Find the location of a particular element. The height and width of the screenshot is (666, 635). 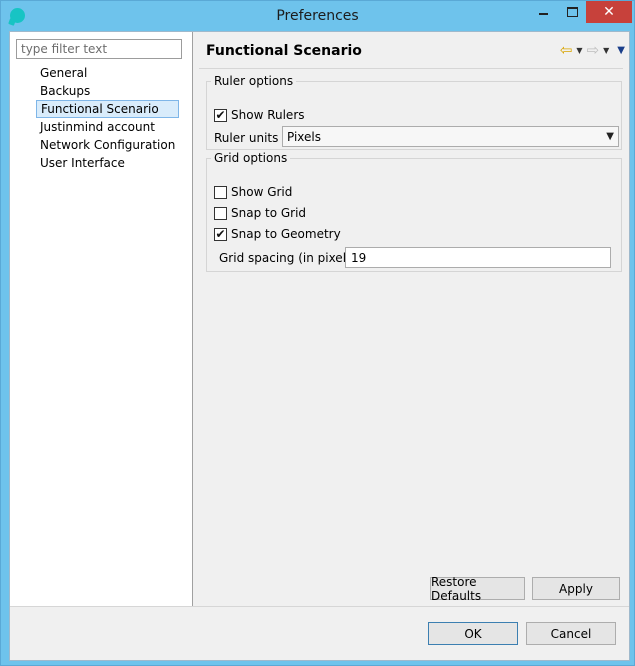

minimize-icon is located at coordinates (543, 14).